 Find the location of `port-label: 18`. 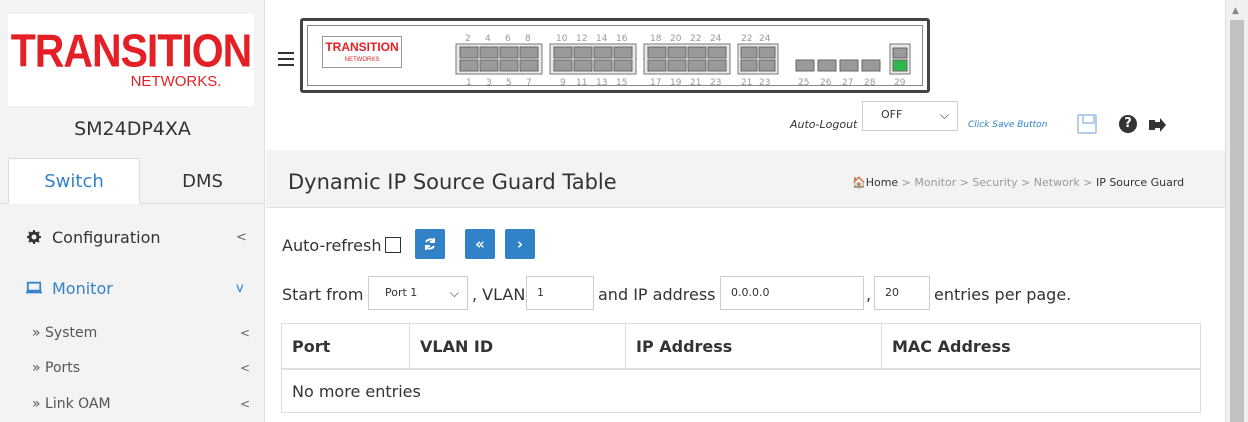

port-label: 18 is located at coordinates (656, 39).